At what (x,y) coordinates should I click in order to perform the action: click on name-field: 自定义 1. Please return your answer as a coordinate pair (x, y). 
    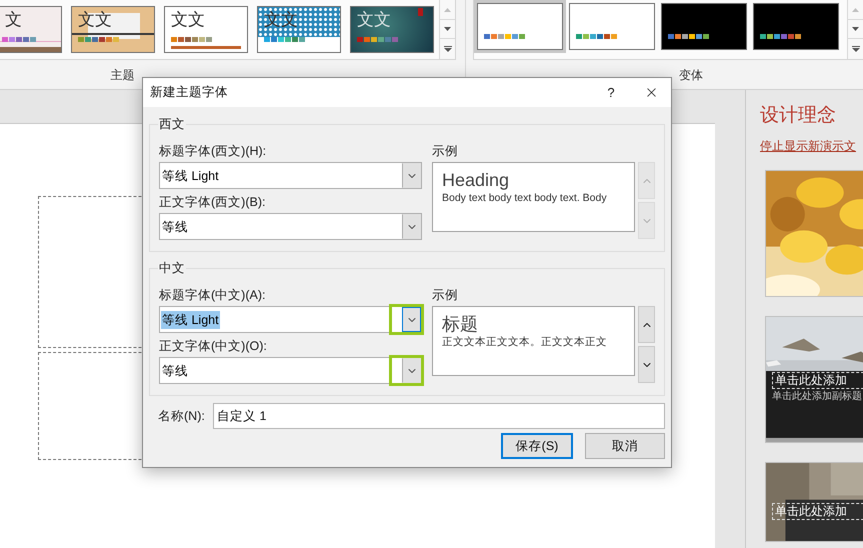
    Looking at the image, I should click on (439, 416).